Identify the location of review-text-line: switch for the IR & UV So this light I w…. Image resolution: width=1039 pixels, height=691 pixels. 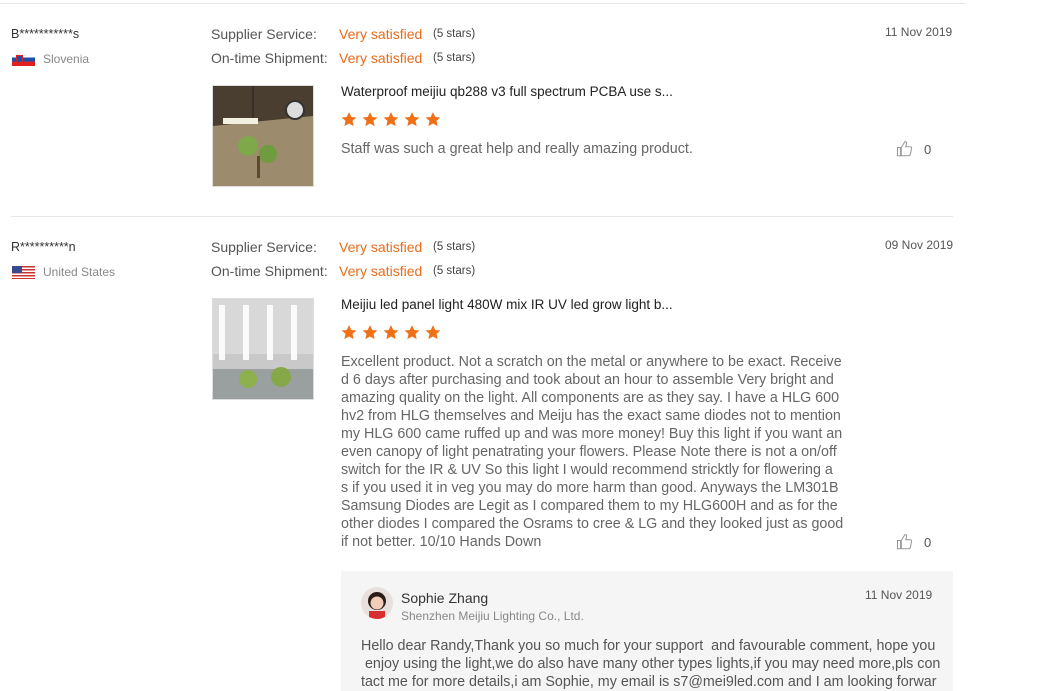
(587, 470).